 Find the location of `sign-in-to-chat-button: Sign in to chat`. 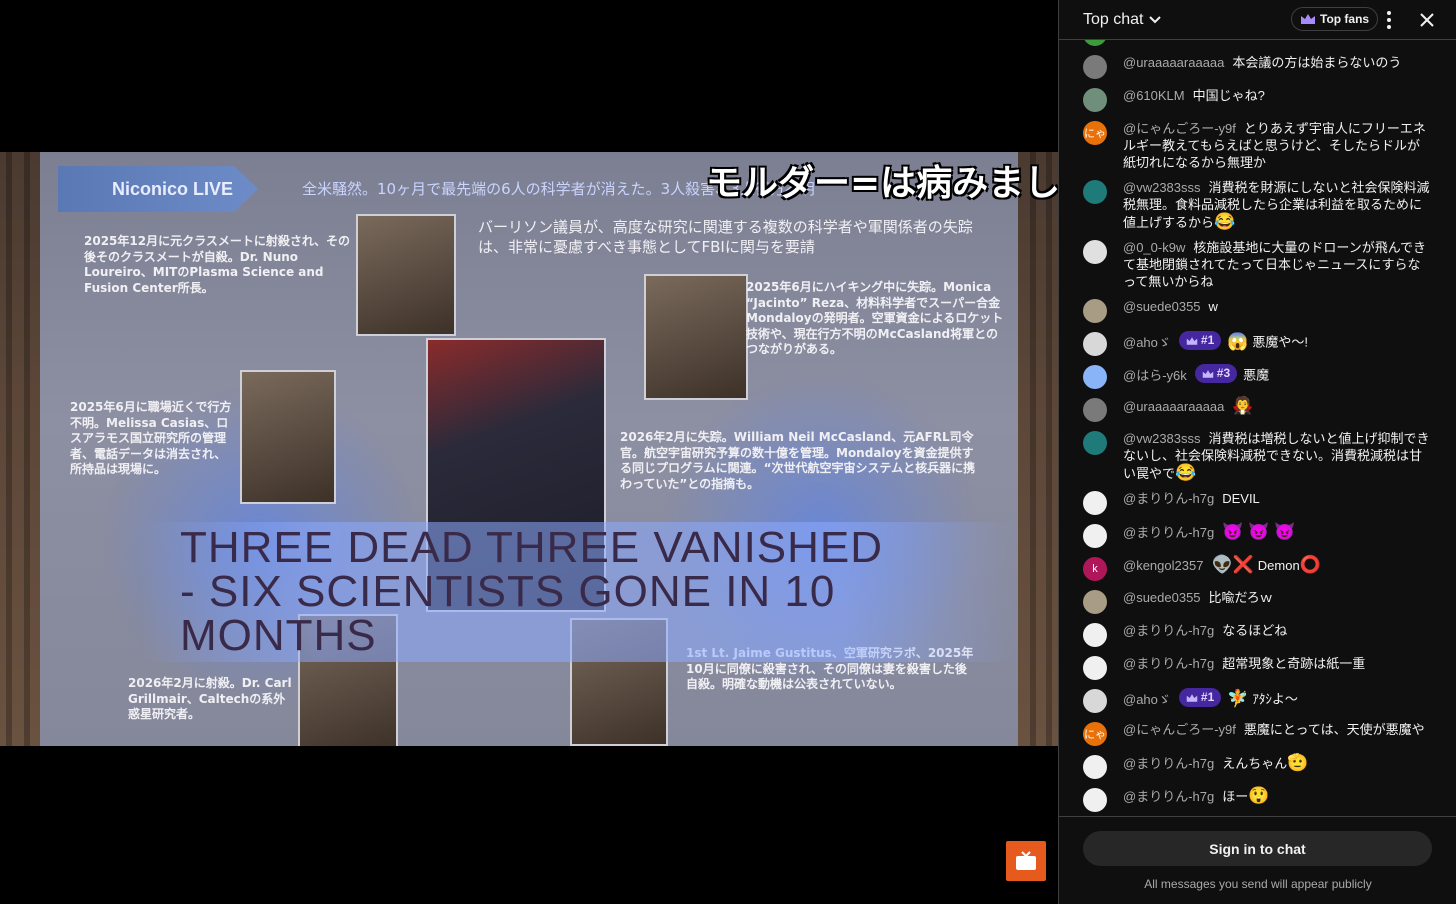

sign-in-to-chat-button: Sign in to chat is located at coordinates (1257, 848).